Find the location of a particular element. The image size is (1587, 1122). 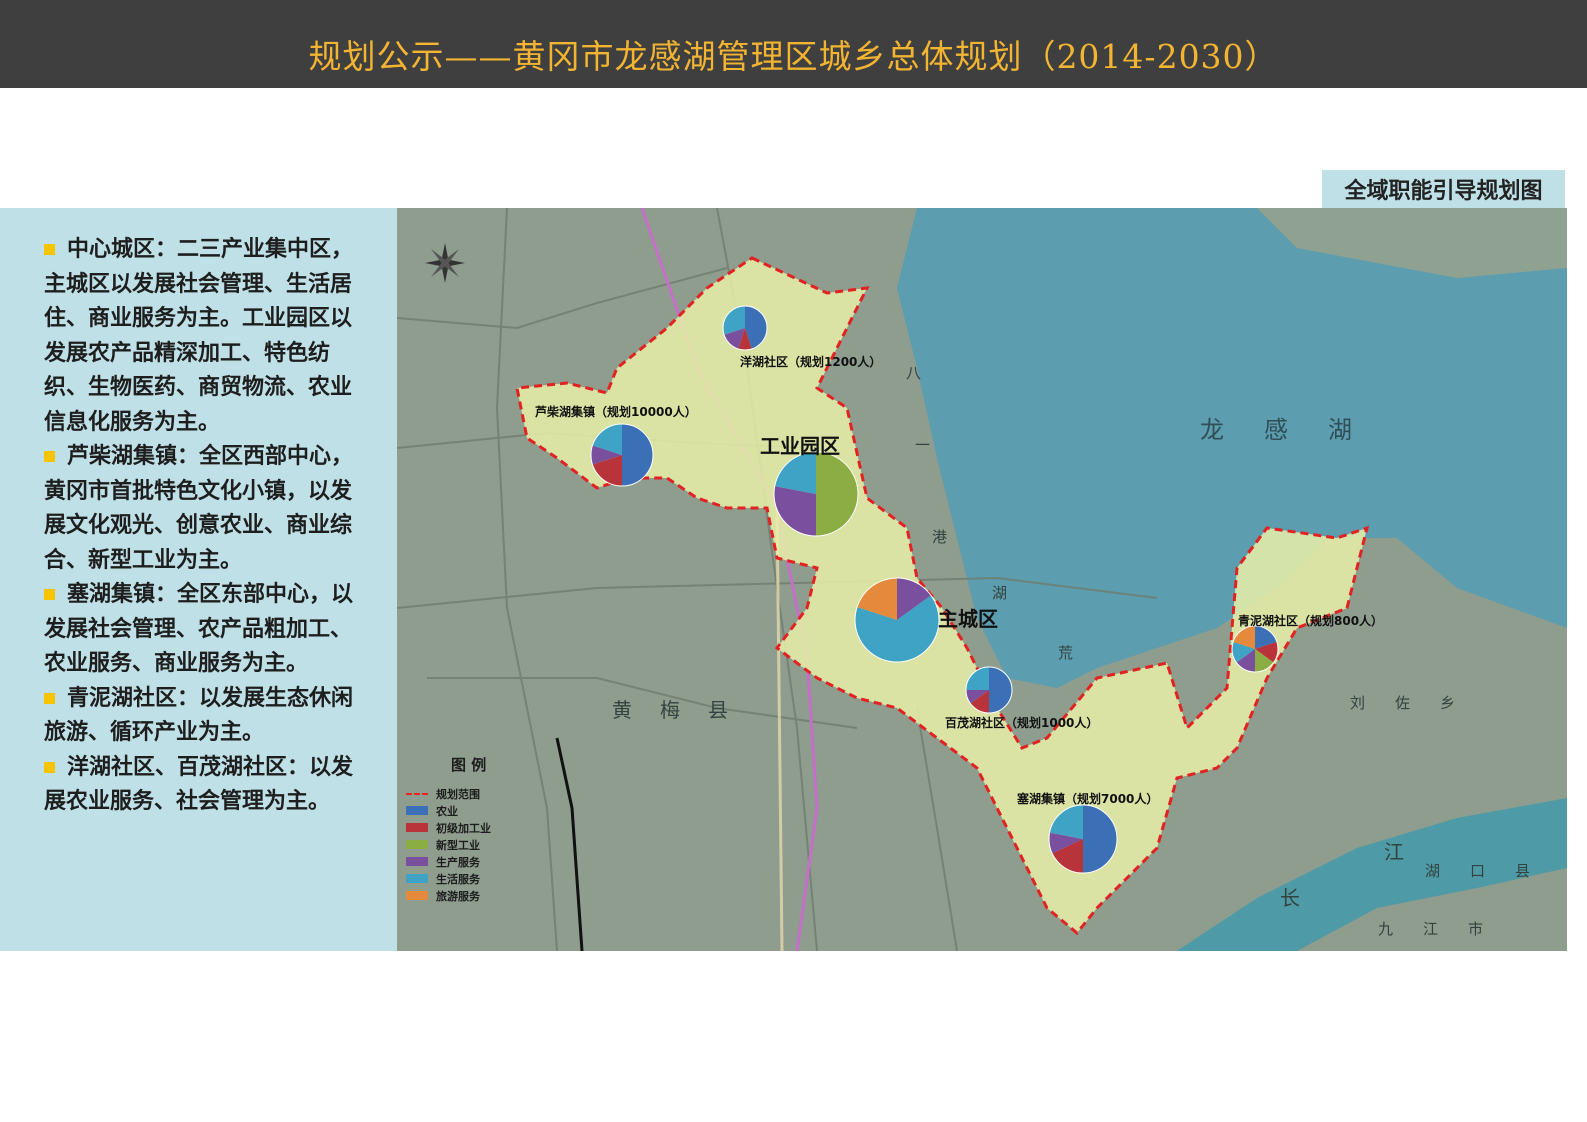

tourism-swatch is located at coordinates (417, 895).